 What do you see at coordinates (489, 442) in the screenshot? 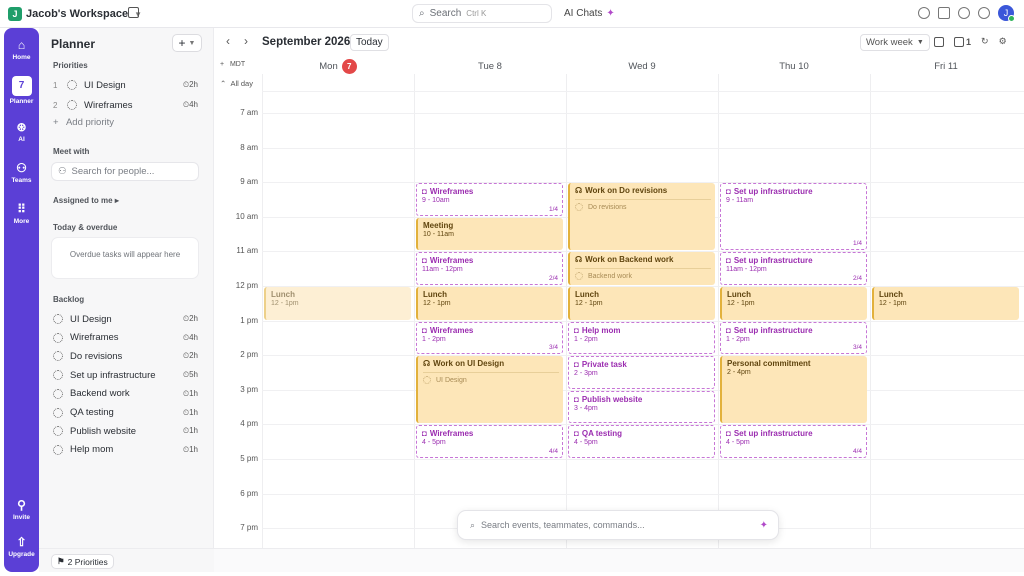
I see `task-event: ◘ Wireframes 4 - 5pm 4/4` at bounding box center [489, 442].